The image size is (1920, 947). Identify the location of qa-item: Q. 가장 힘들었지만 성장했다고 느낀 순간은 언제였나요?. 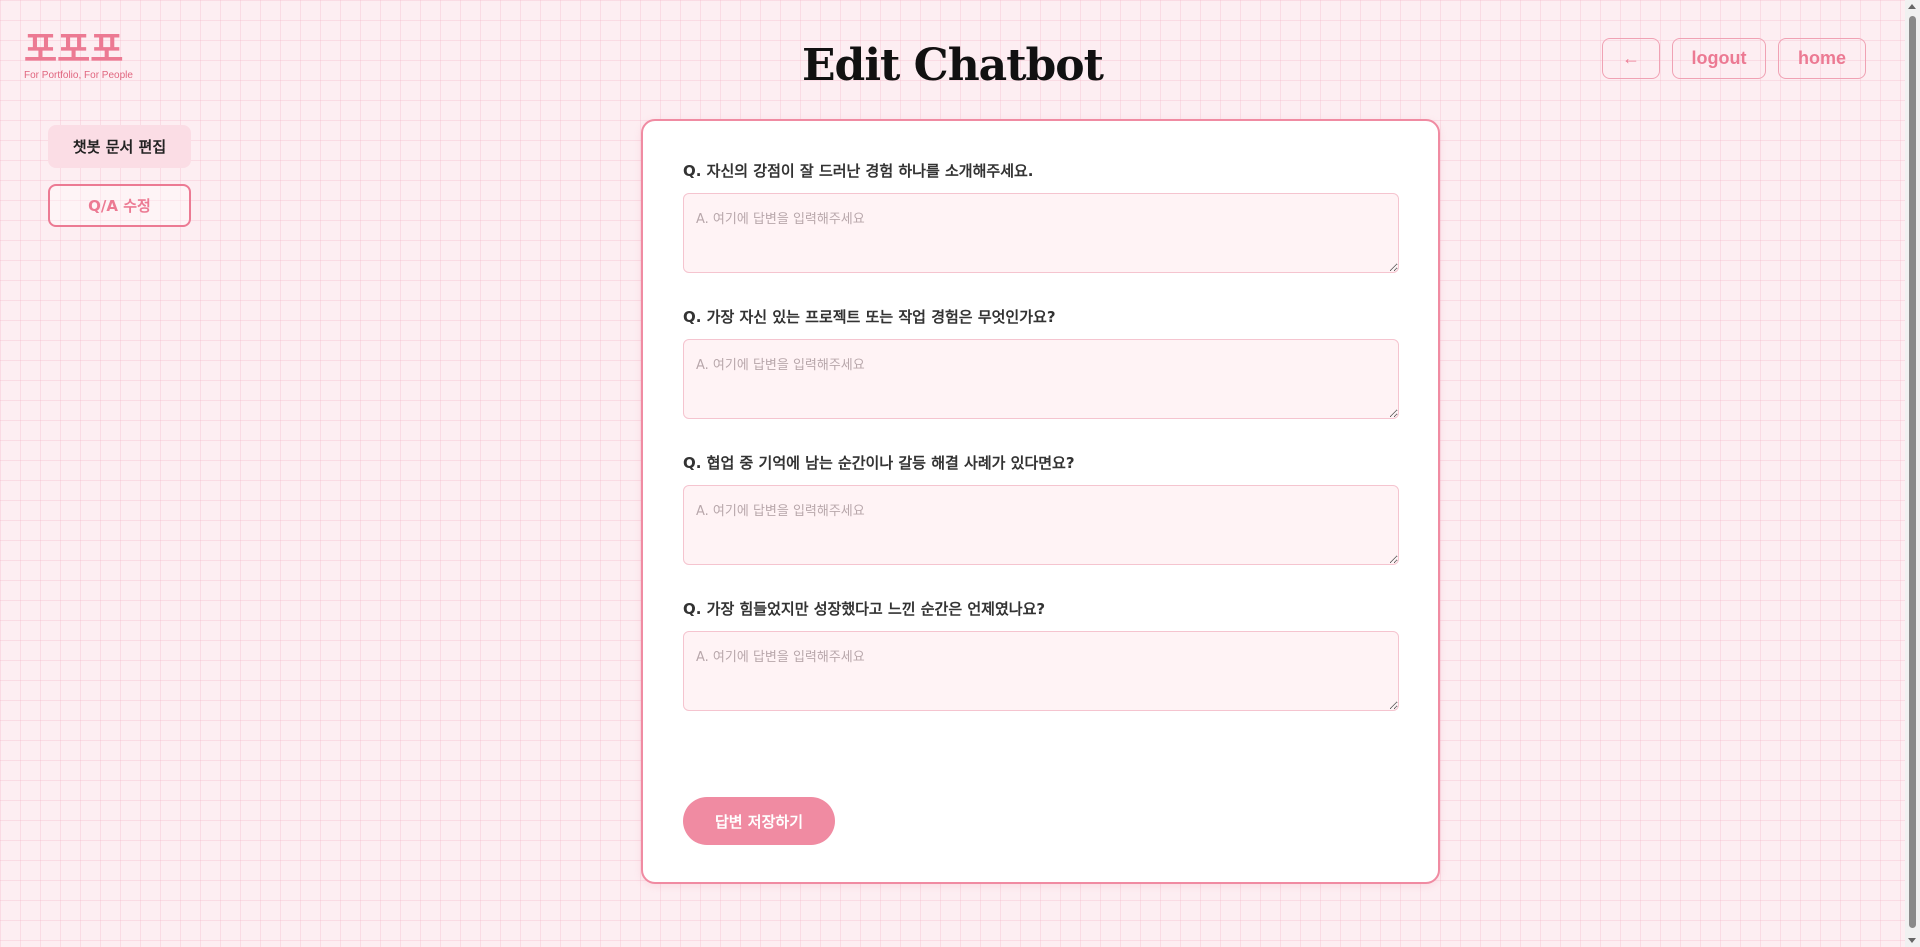
(1041, 657).